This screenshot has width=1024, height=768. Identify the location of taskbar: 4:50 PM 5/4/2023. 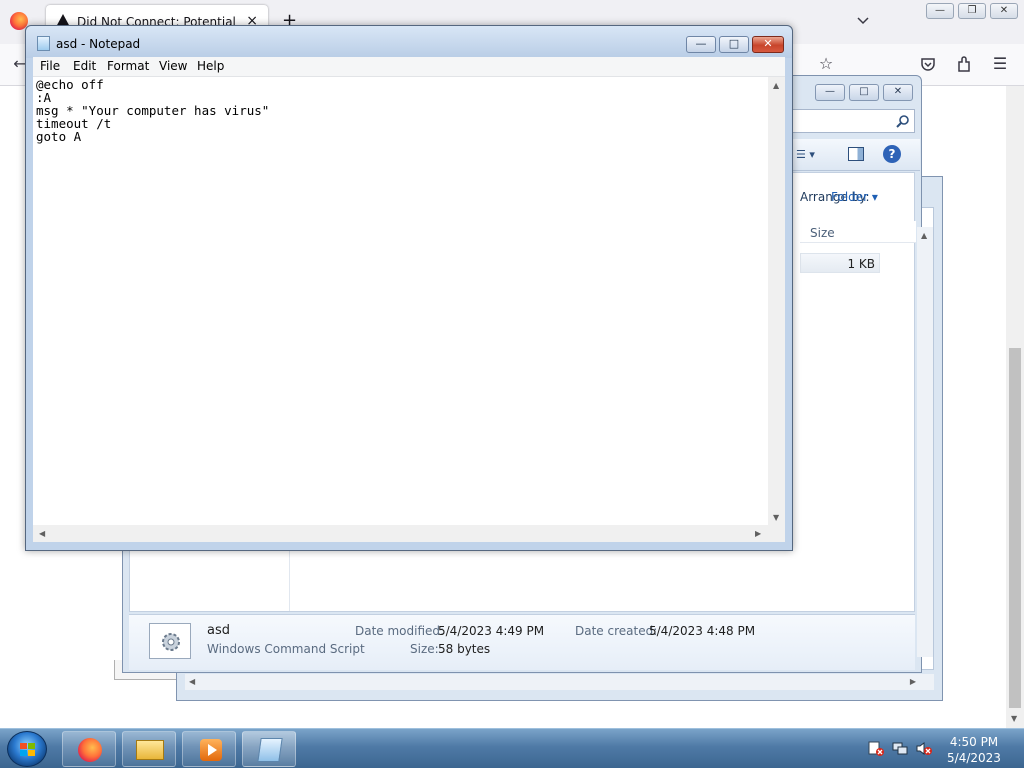
(512, 748).